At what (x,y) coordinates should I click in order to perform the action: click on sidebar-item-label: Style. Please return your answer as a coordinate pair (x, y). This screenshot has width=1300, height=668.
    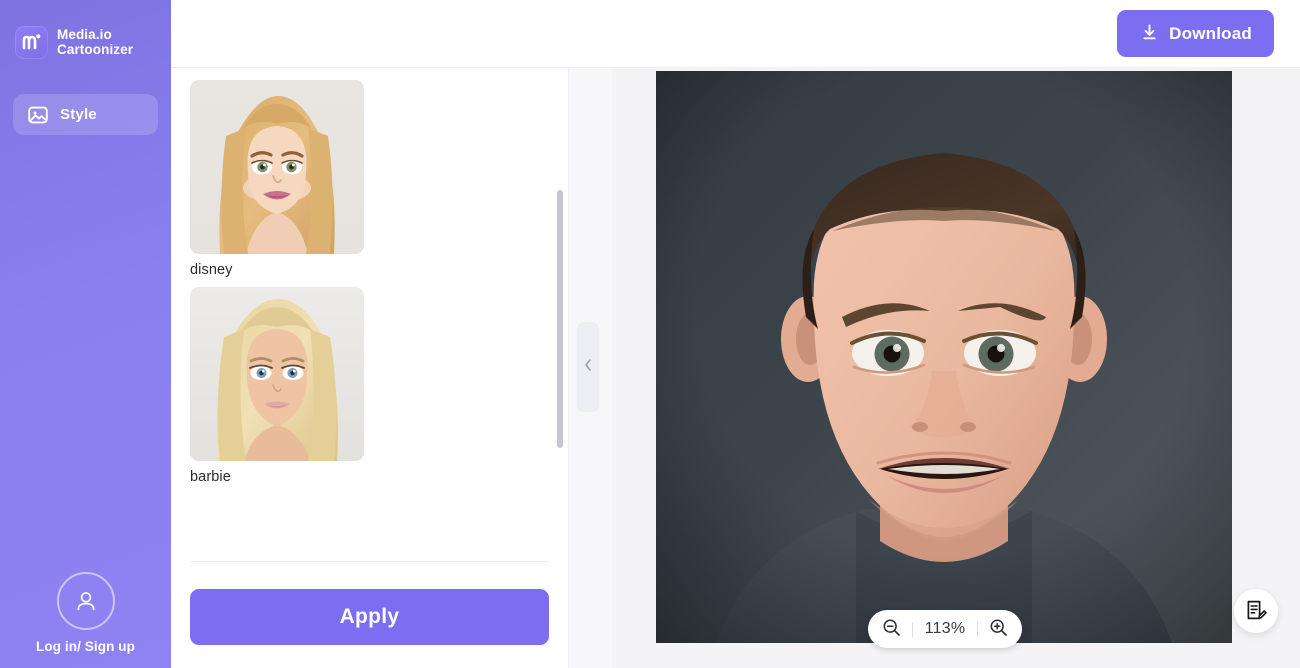
    Looking at the image, I should click on (78, 114).